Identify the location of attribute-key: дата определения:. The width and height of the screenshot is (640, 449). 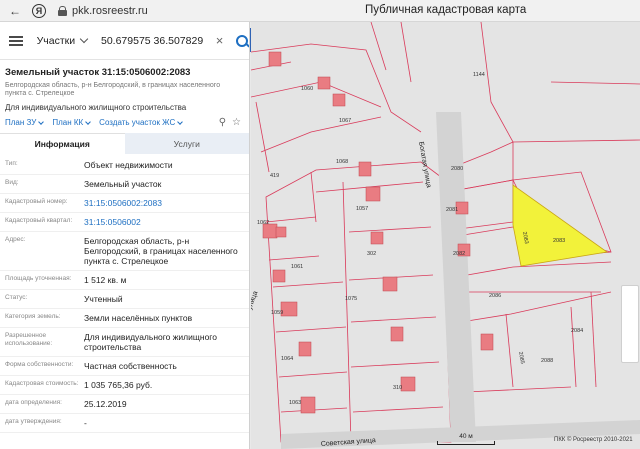
(33, 402).